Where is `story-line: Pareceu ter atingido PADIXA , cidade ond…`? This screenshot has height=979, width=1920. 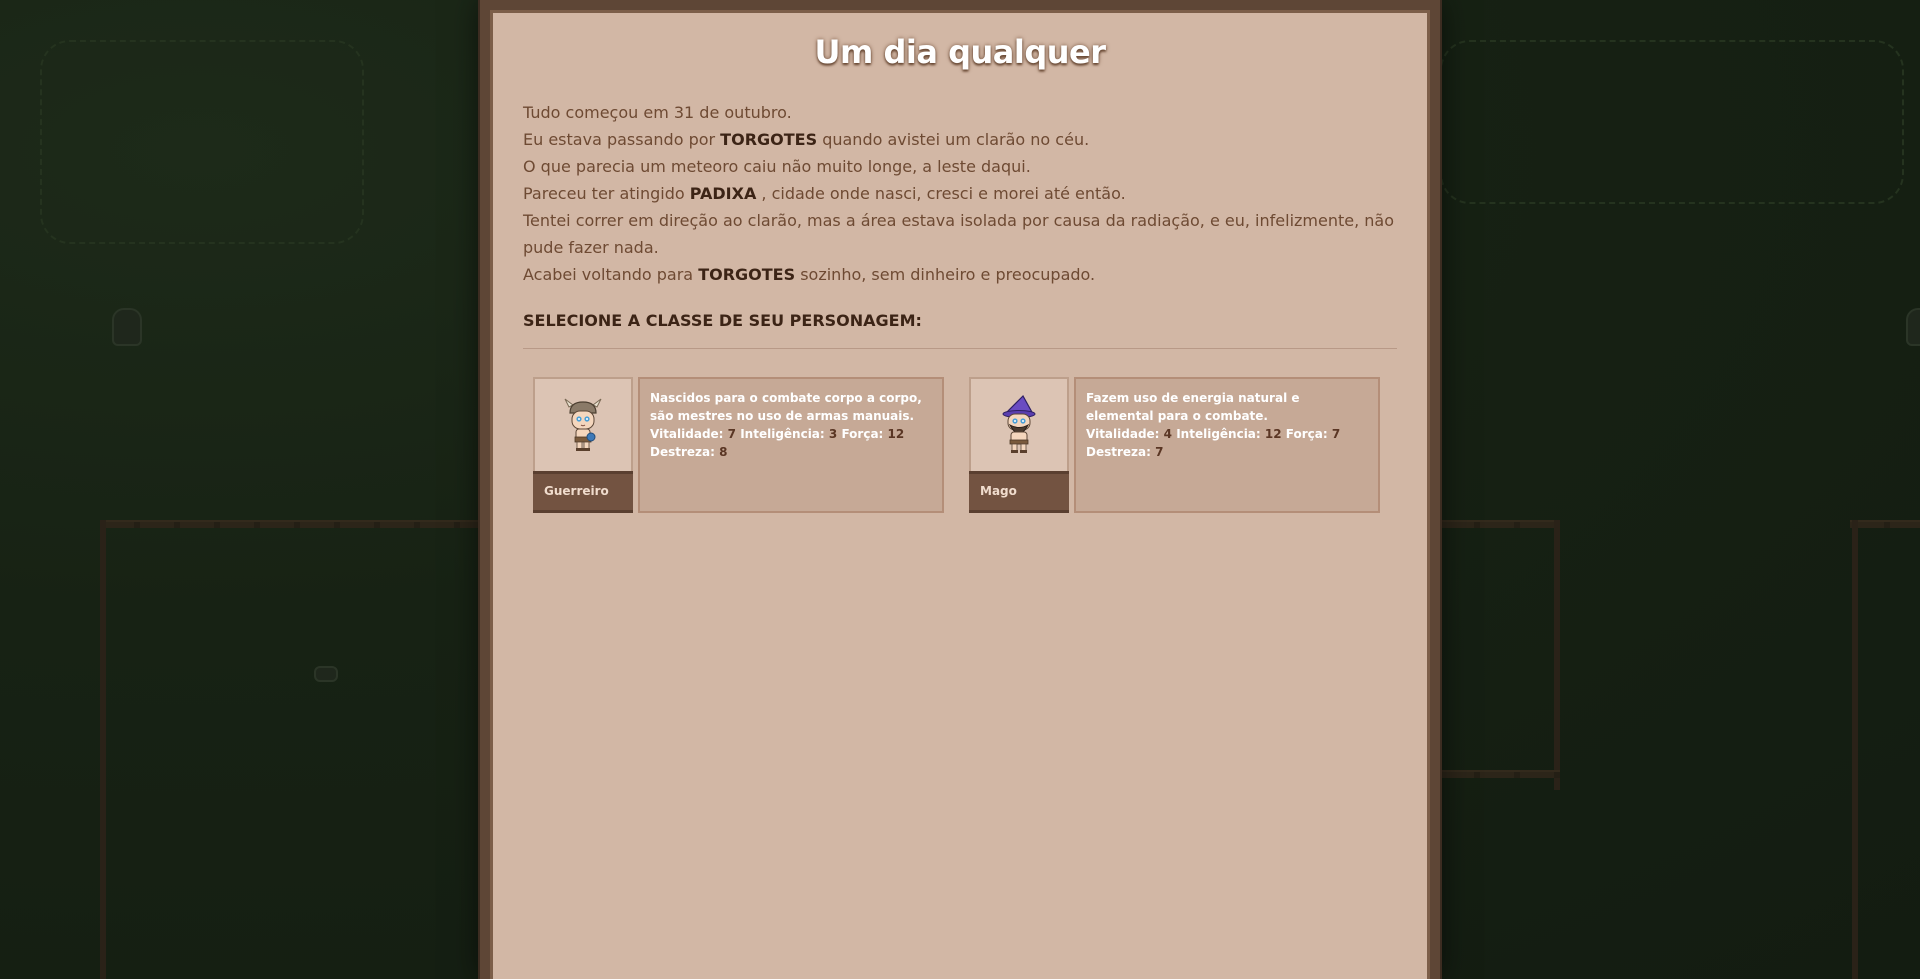
story-line: Pareceu ter atingido PADIXA , cidade ond… is located at coordinates (960, 193).